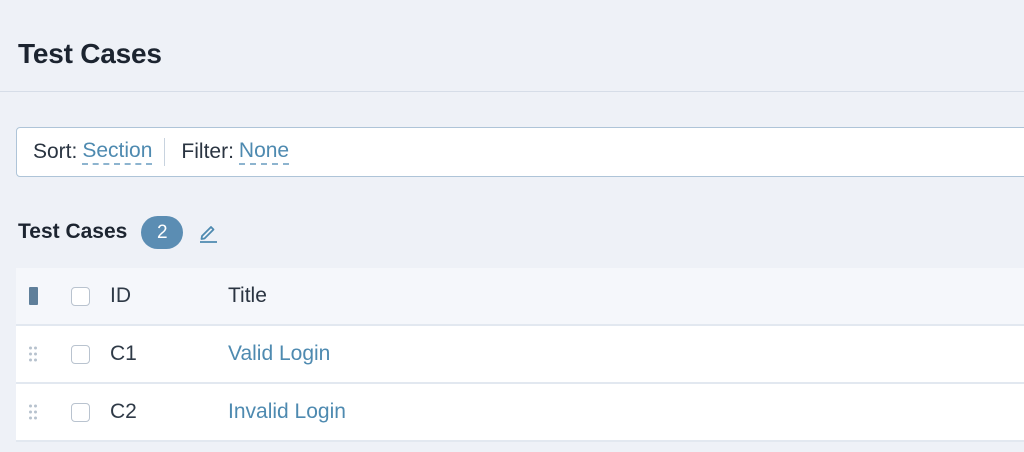 The width and height of the screenshot is (1024, 452). Describe the element at coordinates (117, 152) in the screenshot. I see `sort-value-link: Section` at that location.